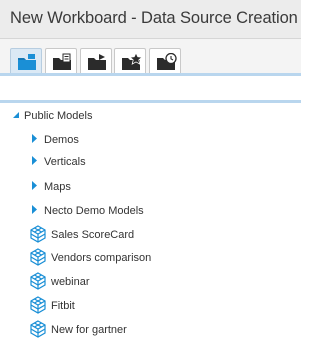 This screenshot has width=320, height=344. I want to click on tree-model-fitbit: Fitbit, so click(52, 306).